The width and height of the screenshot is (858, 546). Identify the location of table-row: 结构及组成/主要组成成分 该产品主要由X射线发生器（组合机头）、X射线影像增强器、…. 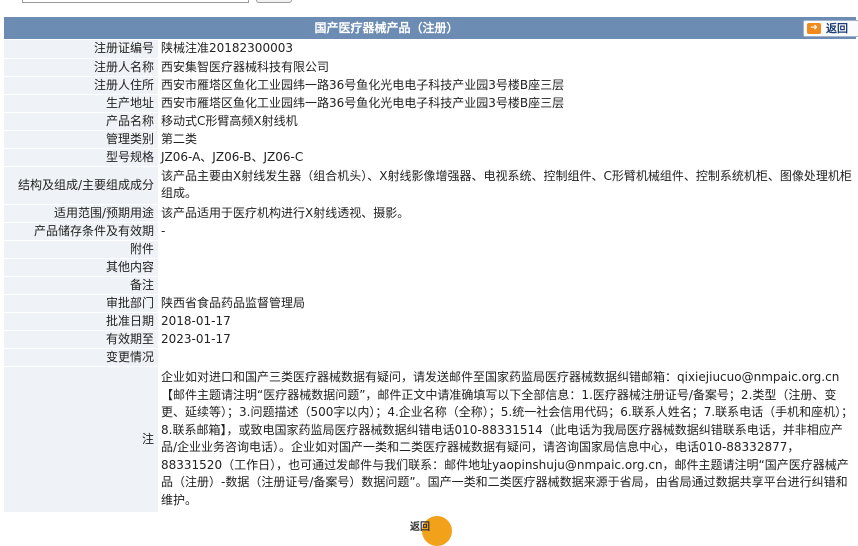
(430, 185).